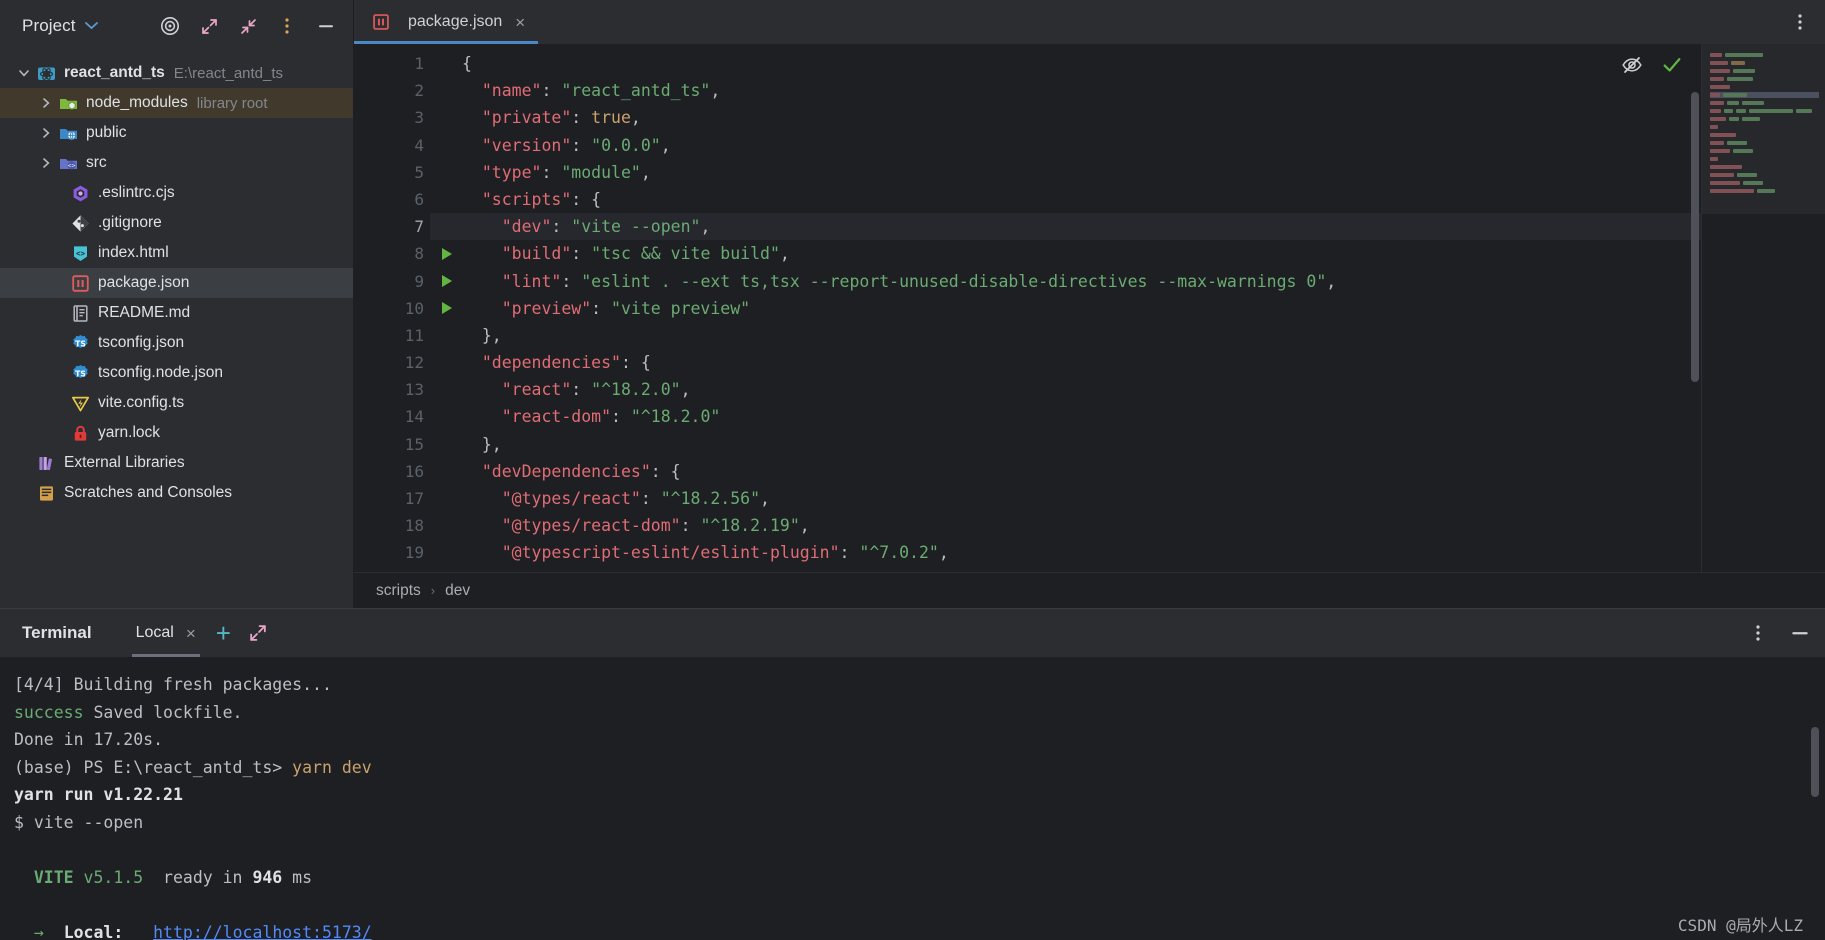 This screenshot has width=1825, height=940. I want to click on breadcrumb-item-scripts: scripts, so click(398, 591).